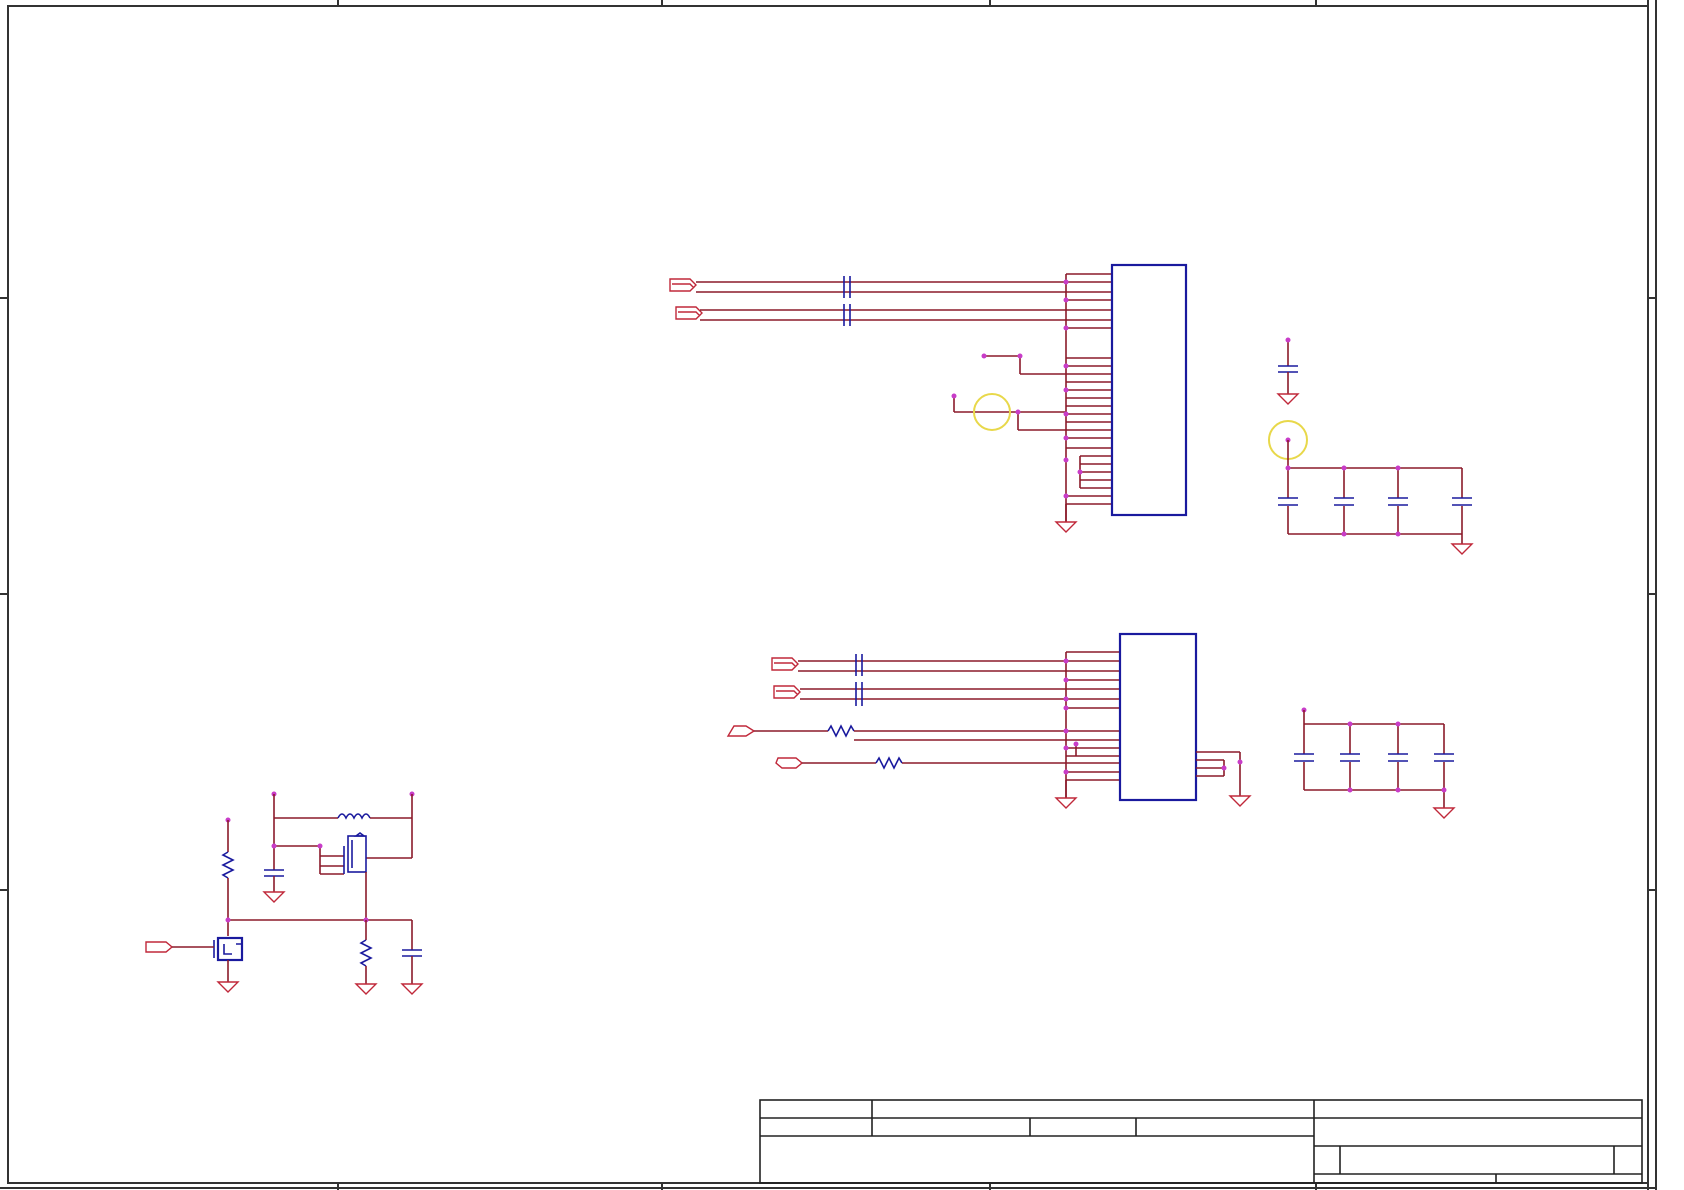  I want to click on connector-block-upper, so click(928, 398).